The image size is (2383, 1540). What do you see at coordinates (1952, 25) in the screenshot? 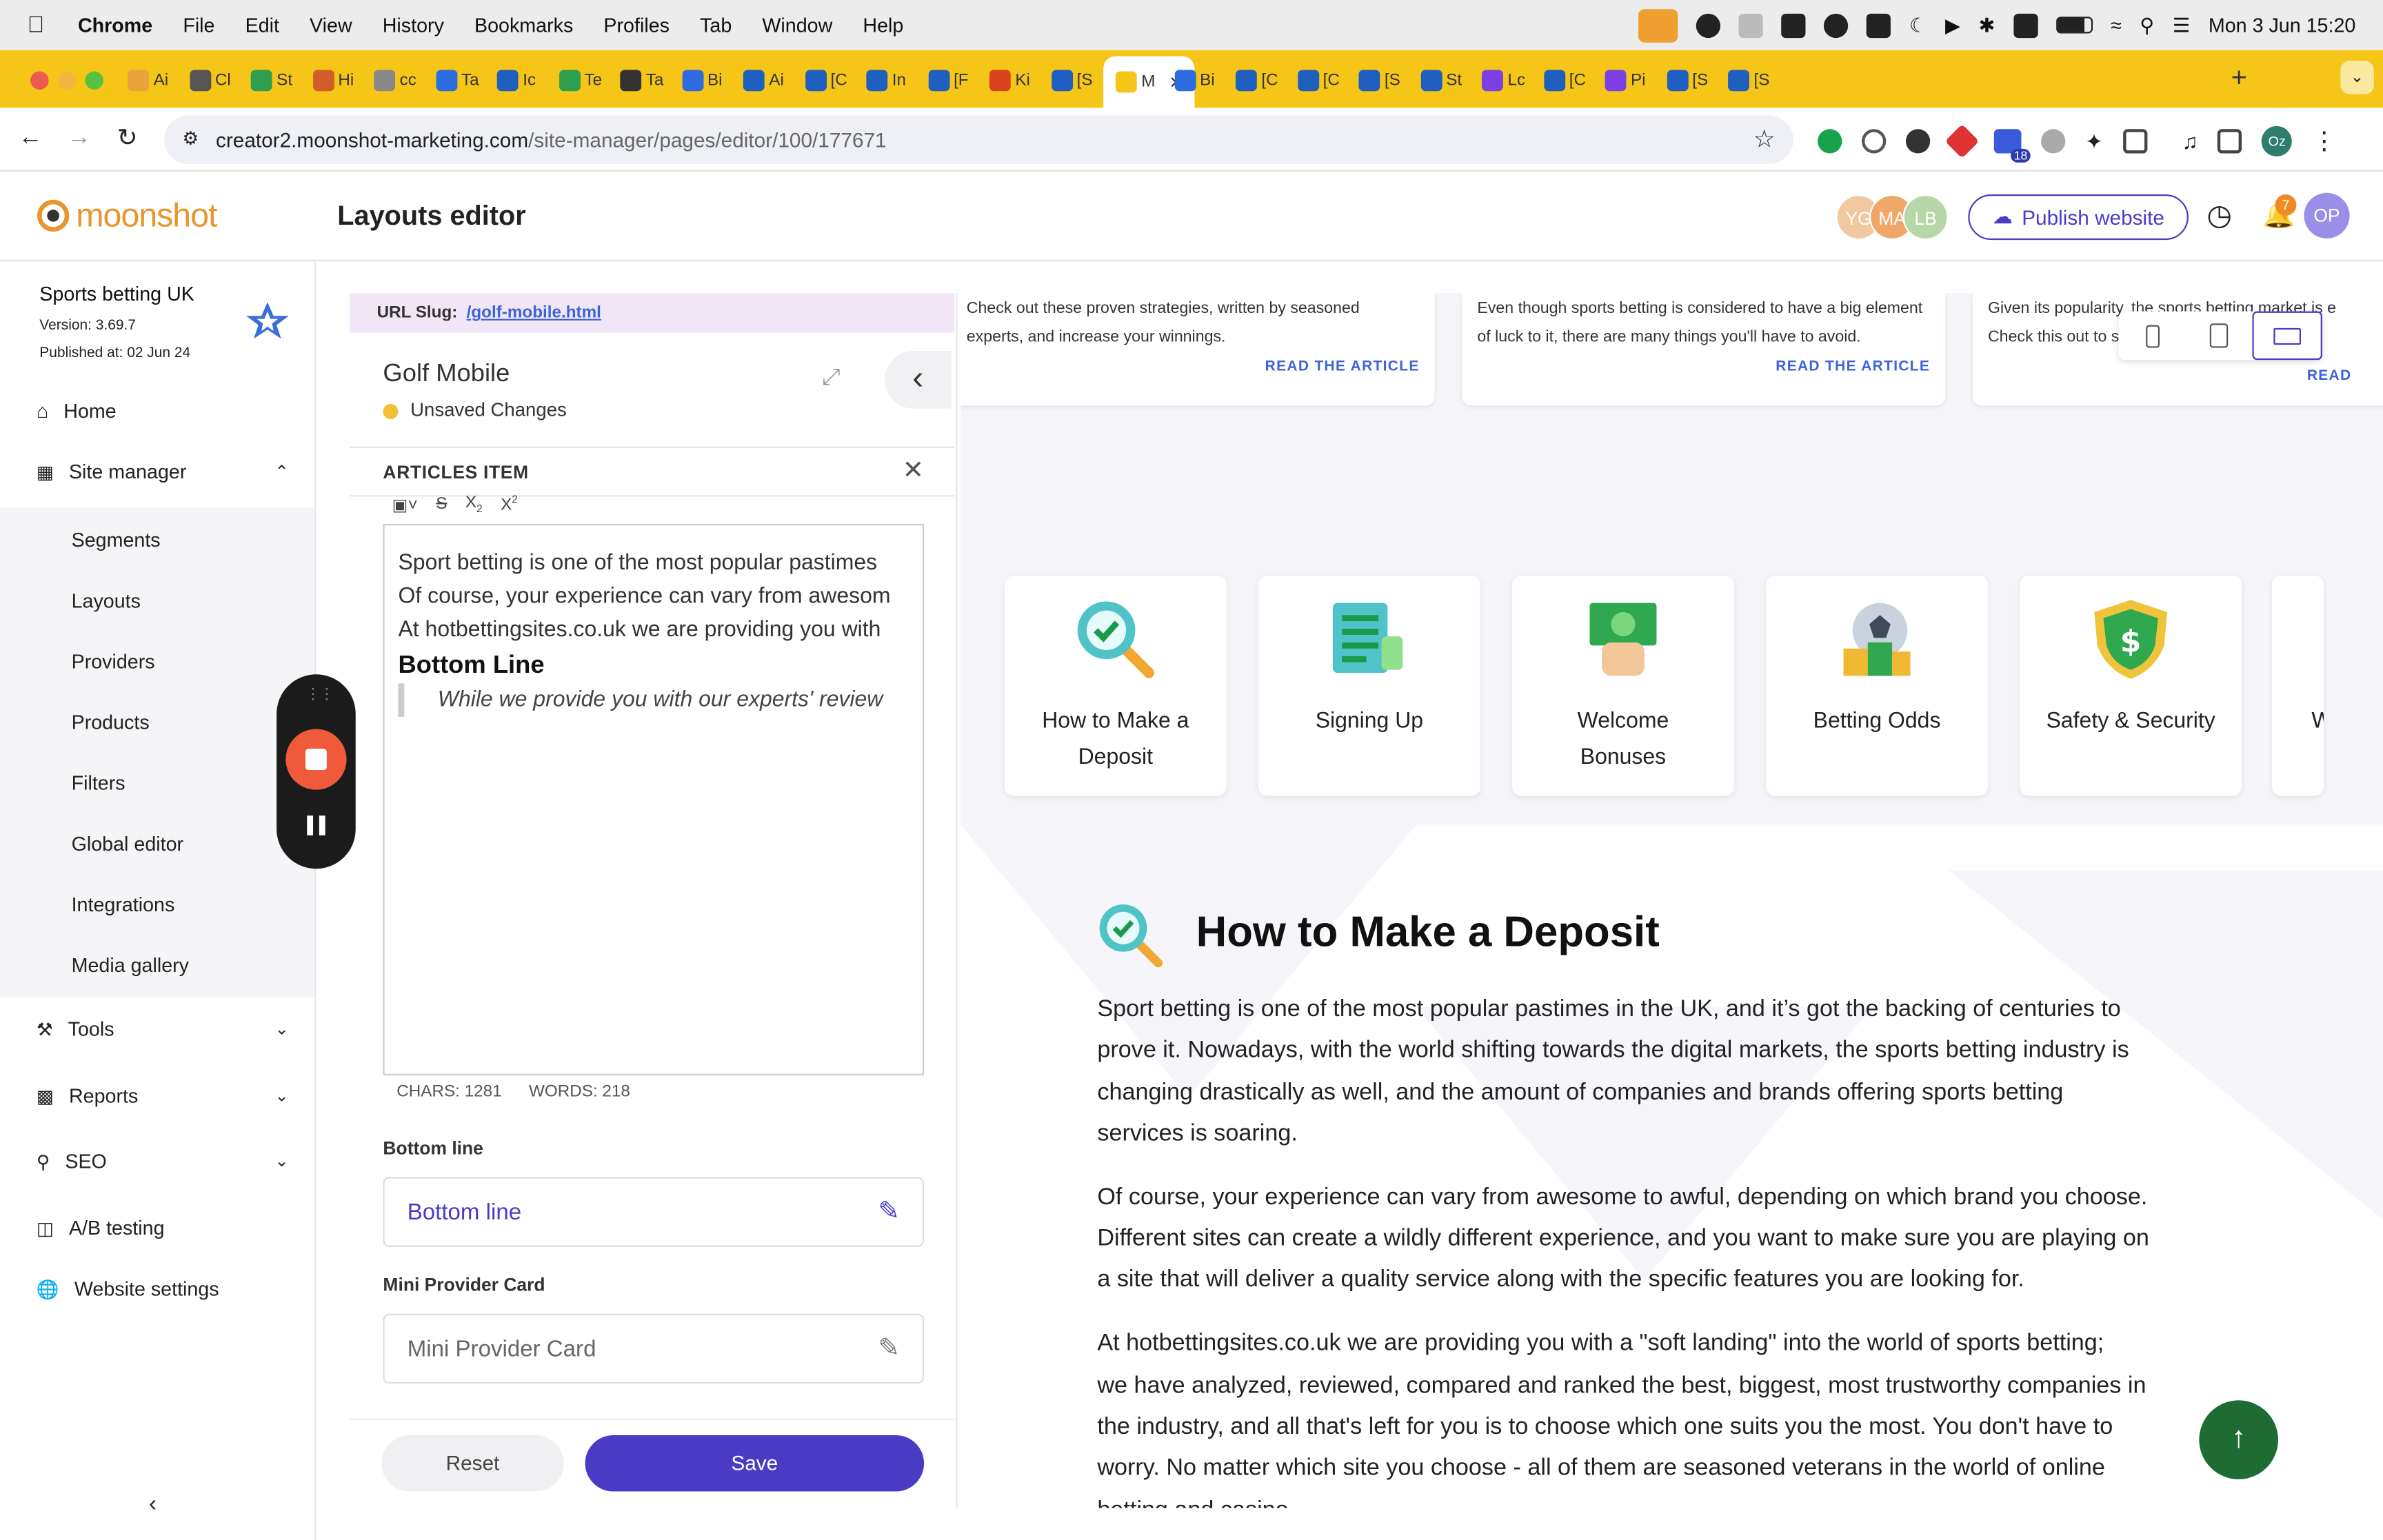
I see `play-icon: ▶` at bounding box center [1952, 25].